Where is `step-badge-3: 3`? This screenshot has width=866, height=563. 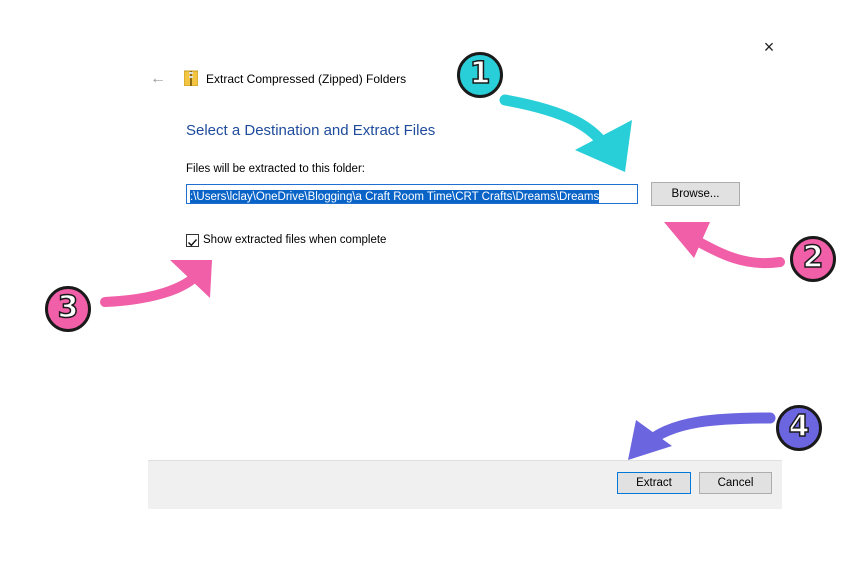
step-badge-3: 3 is located at coordinates (68, 309).